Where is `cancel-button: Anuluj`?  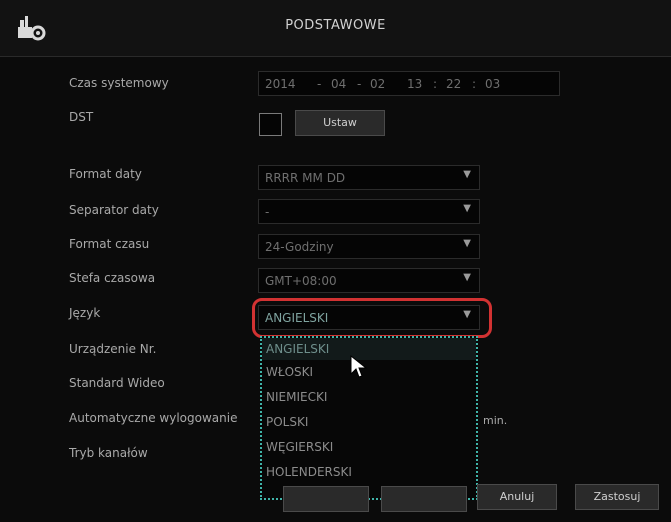
cancel-button: Anuluj is located at coordinates (517, 497).